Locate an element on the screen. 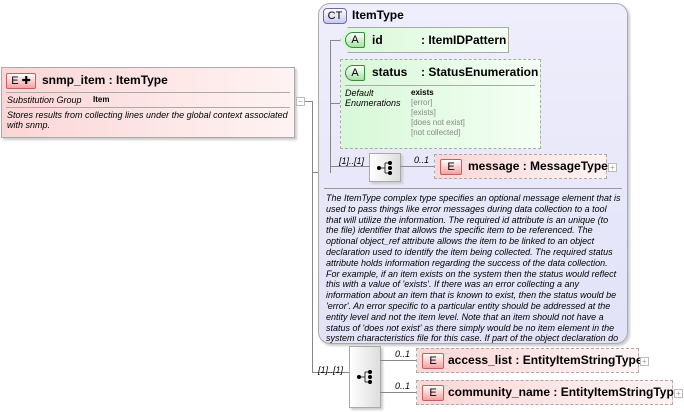 Image resolution: width=684 pixels, height=412 pixels. element-community-name: E community_name : EntityItemStringType is located at coordinates (548, 392).